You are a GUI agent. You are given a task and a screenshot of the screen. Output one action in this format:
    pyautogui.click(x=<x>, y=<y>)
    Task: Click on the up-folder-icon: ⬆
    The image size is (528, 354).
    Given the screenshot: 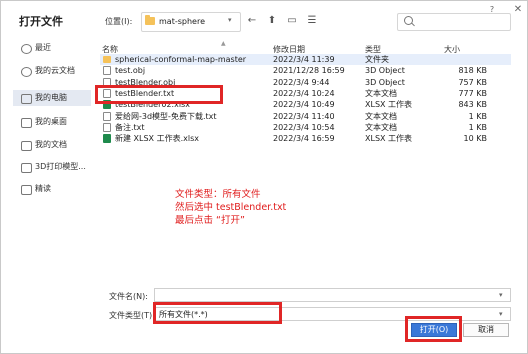 What is the action you would take?
    pyautogui.click(x=272, y=21)
    